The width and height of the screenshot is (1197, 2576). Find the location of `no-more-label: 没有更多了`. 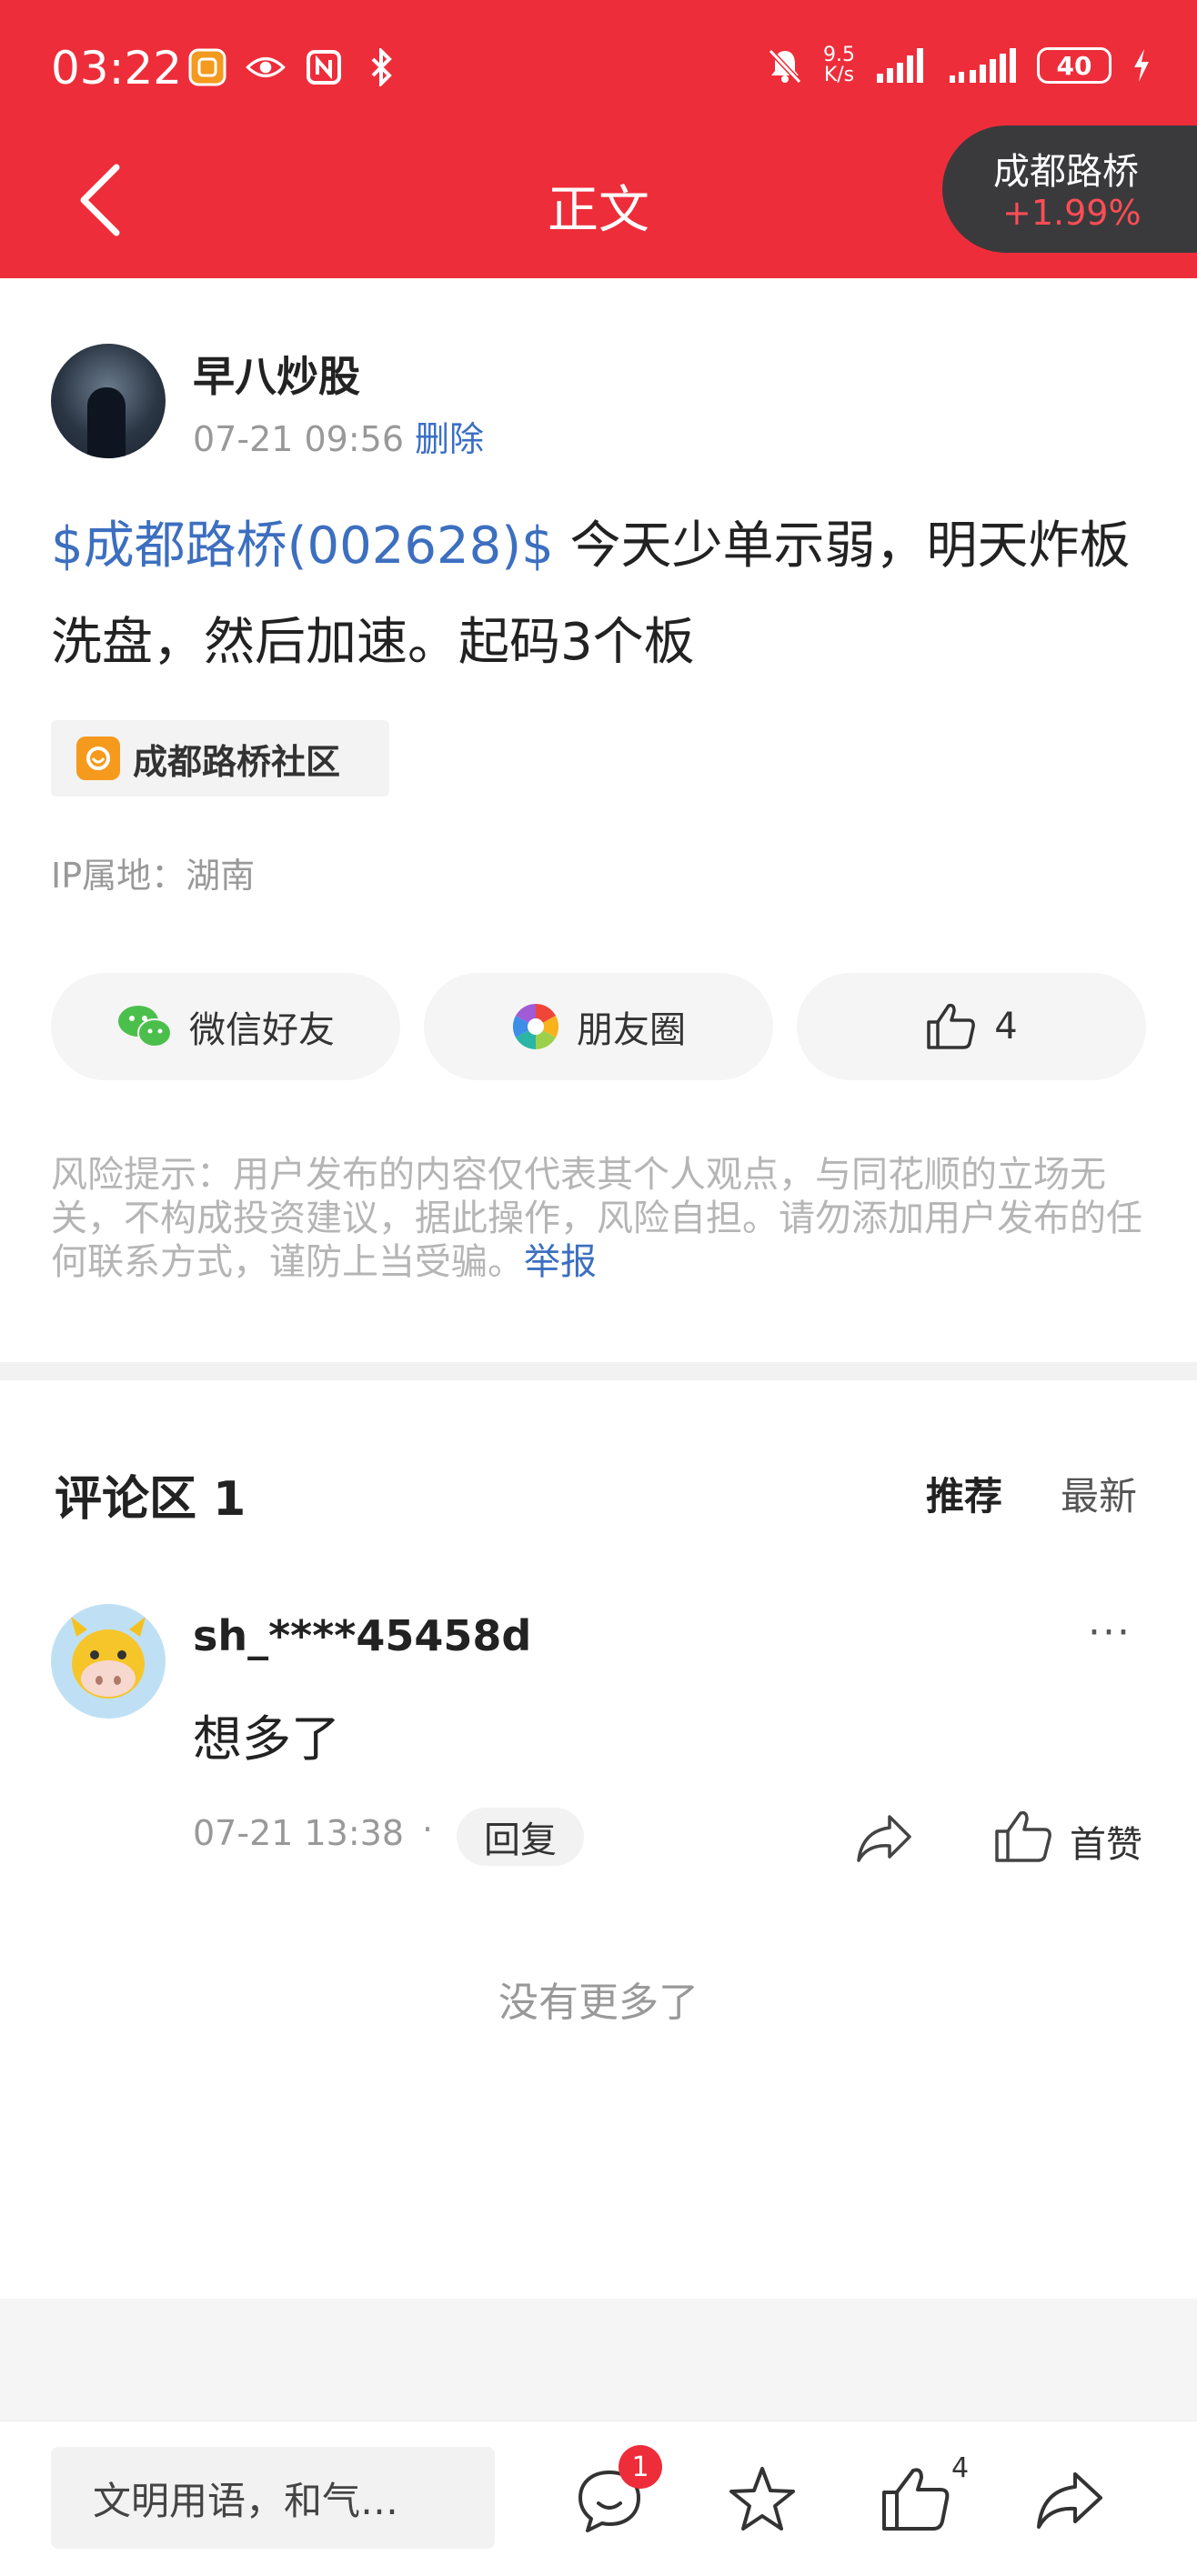

no-more-label: 没有更多了 is located at coordinates (598, 2003).